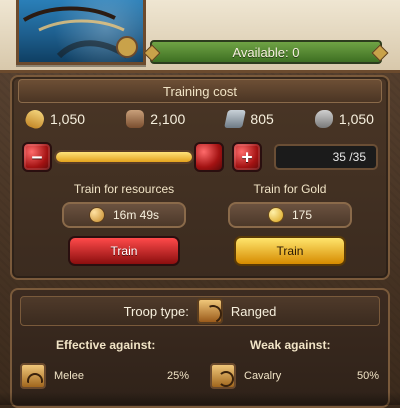  What do you see at coordinates (177, 376) in the screenshot?
I see `effective-melee-percent: 25%` at bounding box center [177, 376].